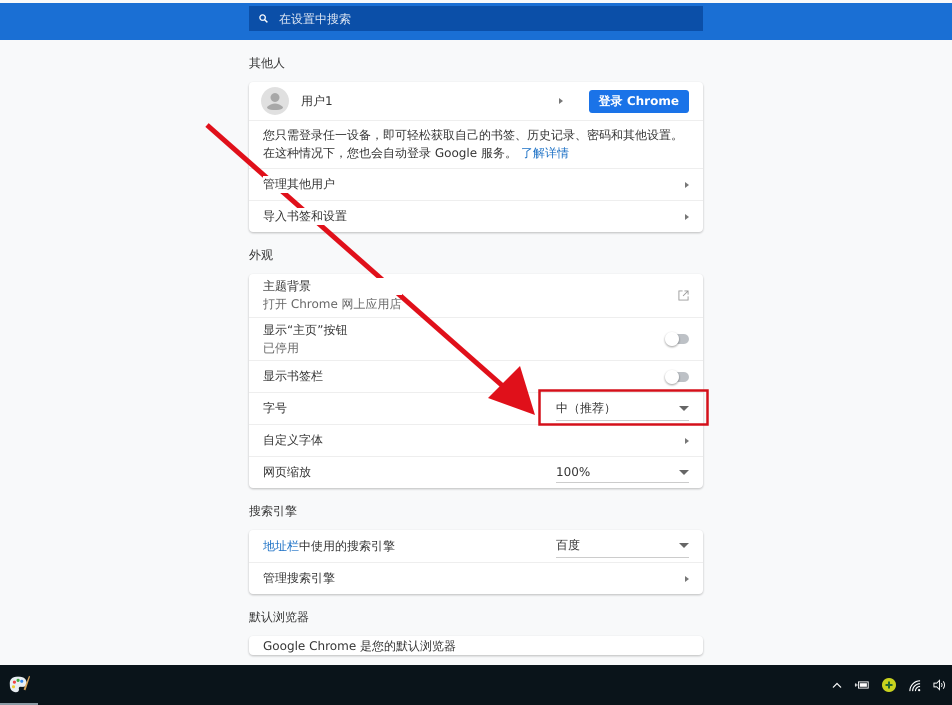  Describe the element at coordinates (476, 184) in the screenshot. I see `settings-row: 管理其他用户` at that location.